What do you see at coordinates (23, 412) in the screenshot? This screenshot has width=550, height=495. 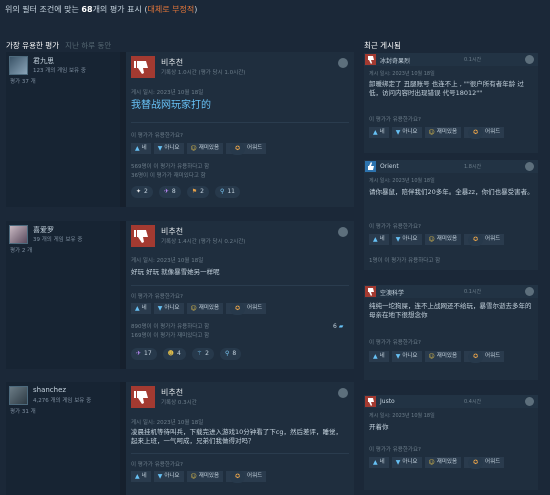 I see `author-review-count: 평가 31 개` at bounding box center [23, 412].